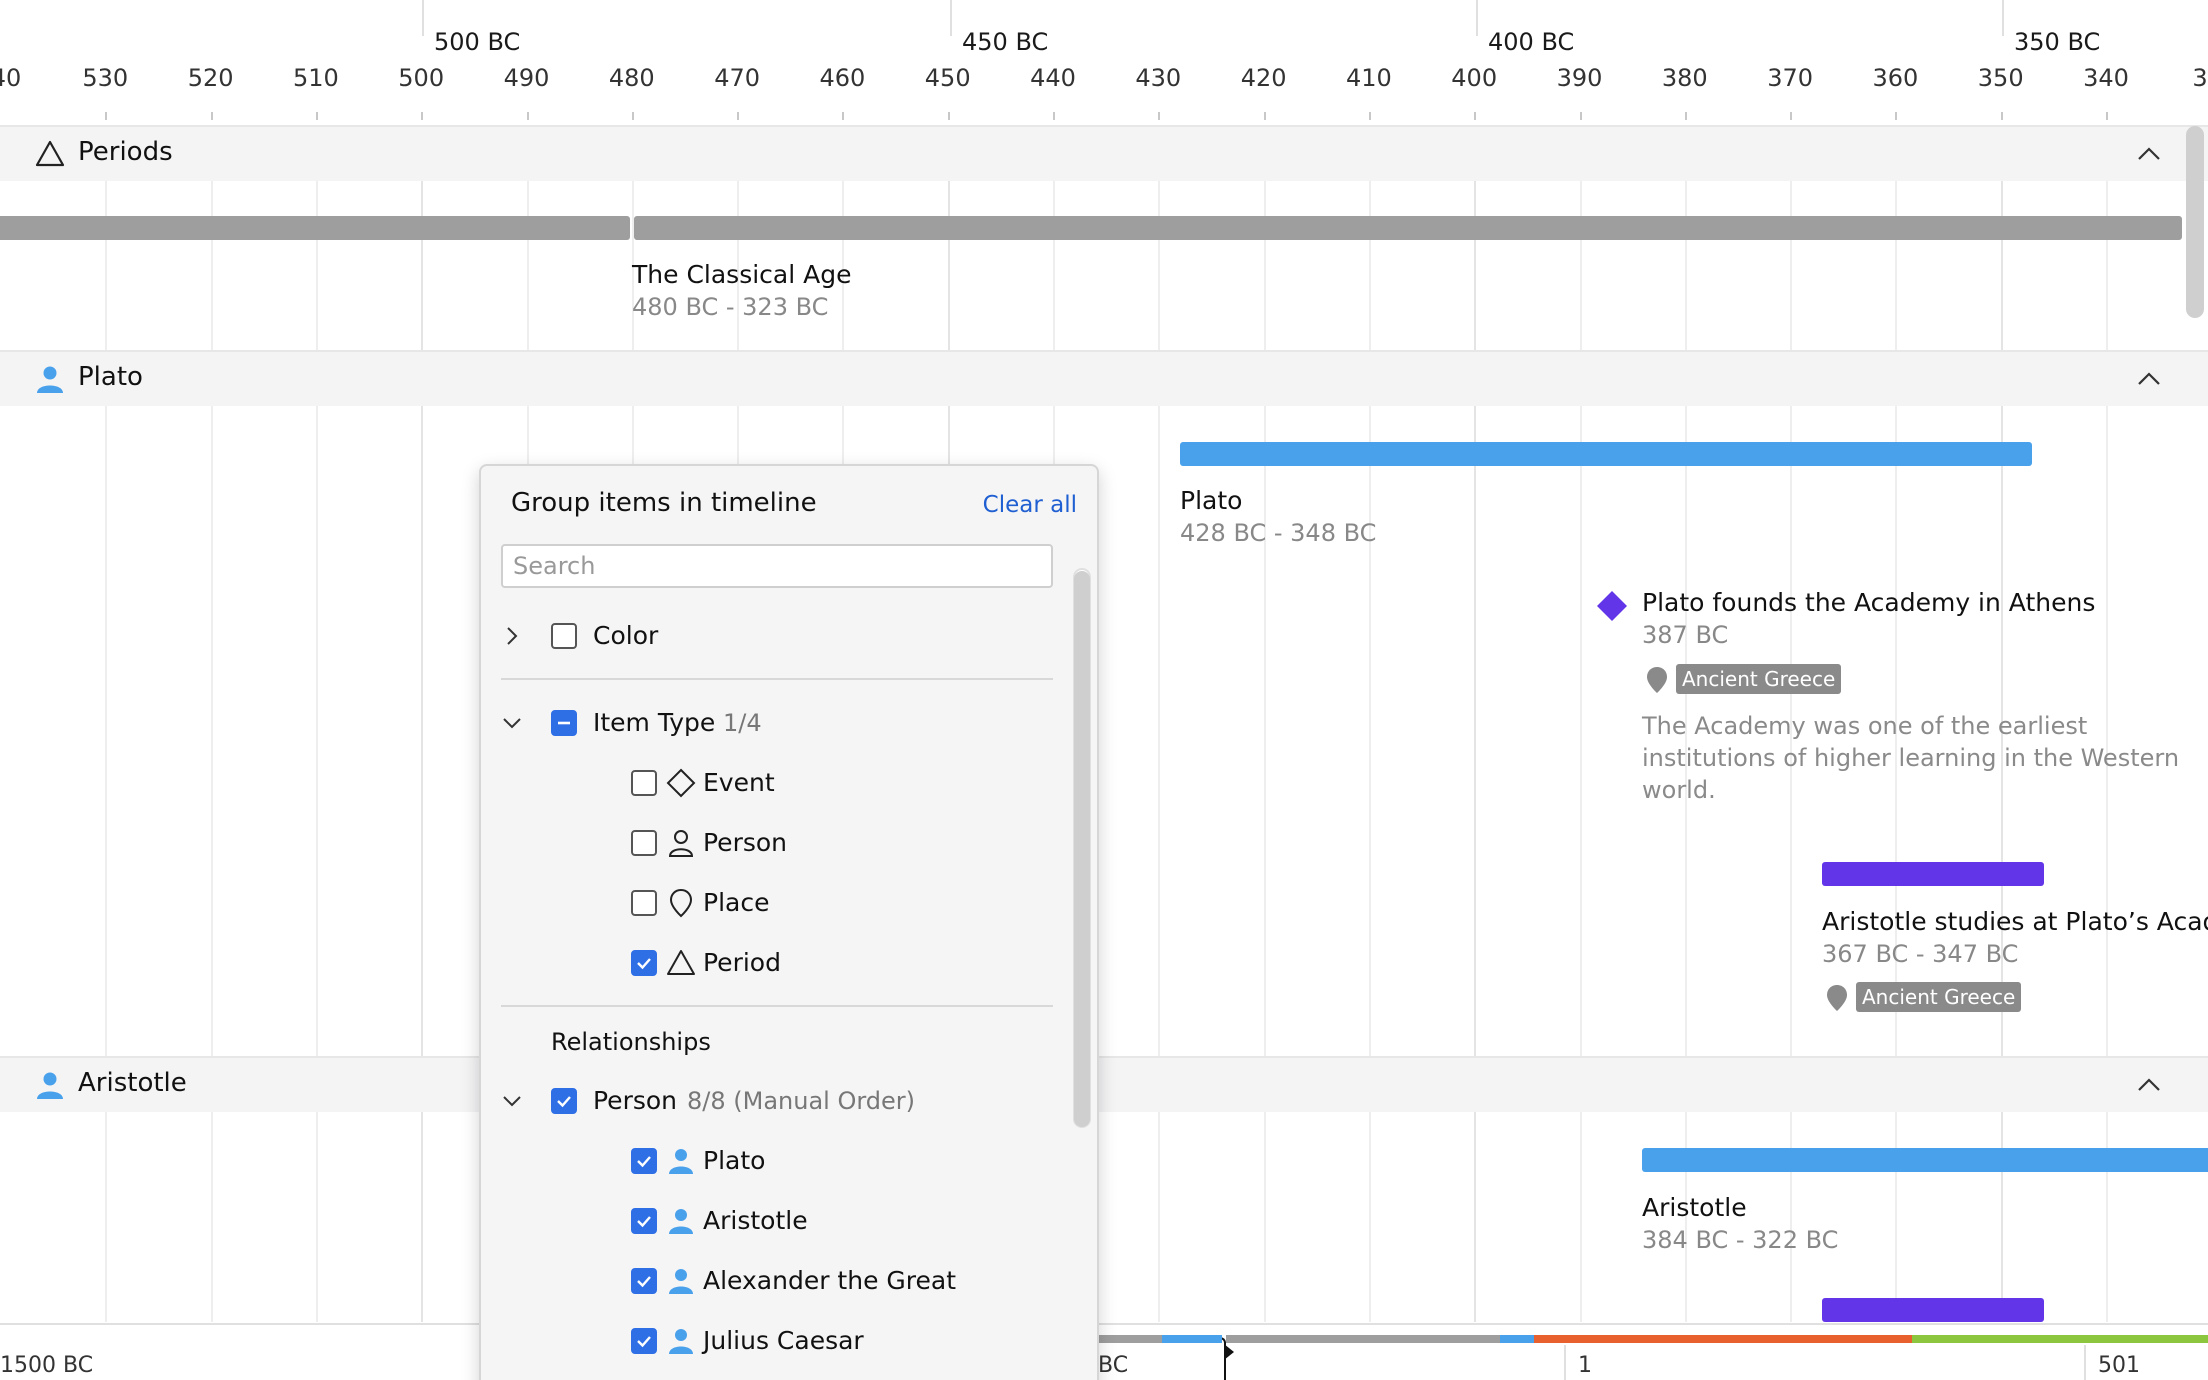  What do you see at coordinates (776, 636) in the screenshot?
I see `group-option-color: Color` at bounding box center [776, 636].